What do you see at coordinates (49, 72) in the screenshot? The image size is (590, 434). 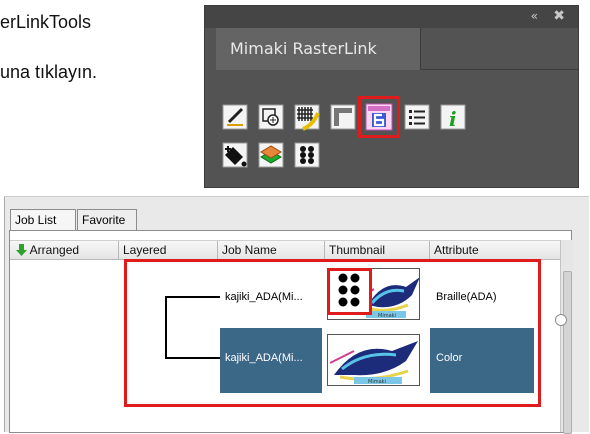 I see `instruction-text-line2: una tıklayın.` at bounding box center [49, 72].